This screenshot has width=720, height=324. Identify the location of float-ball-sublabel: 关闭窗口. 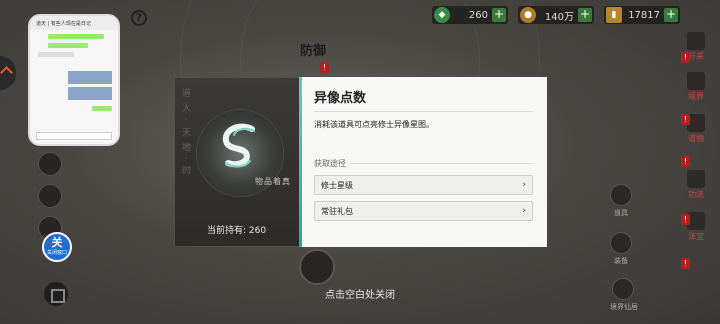
(56, 253).